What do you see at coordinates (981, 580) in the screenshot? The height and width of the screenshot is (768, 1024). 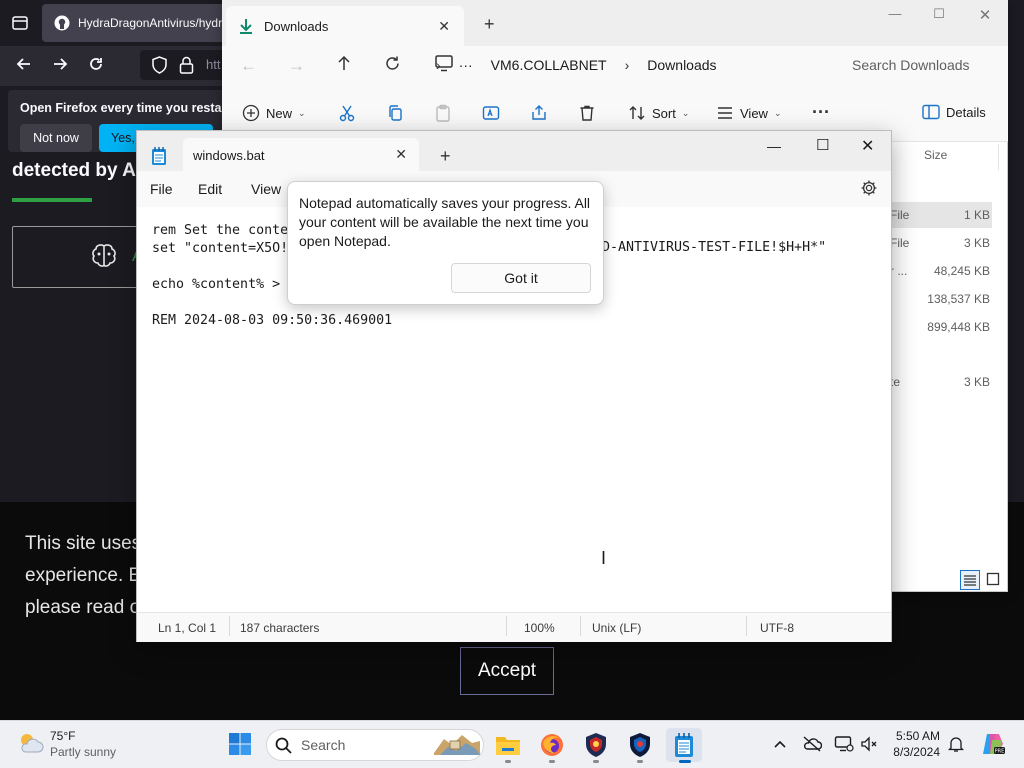 I see `view-toggle` at bounding box center [981, 580].